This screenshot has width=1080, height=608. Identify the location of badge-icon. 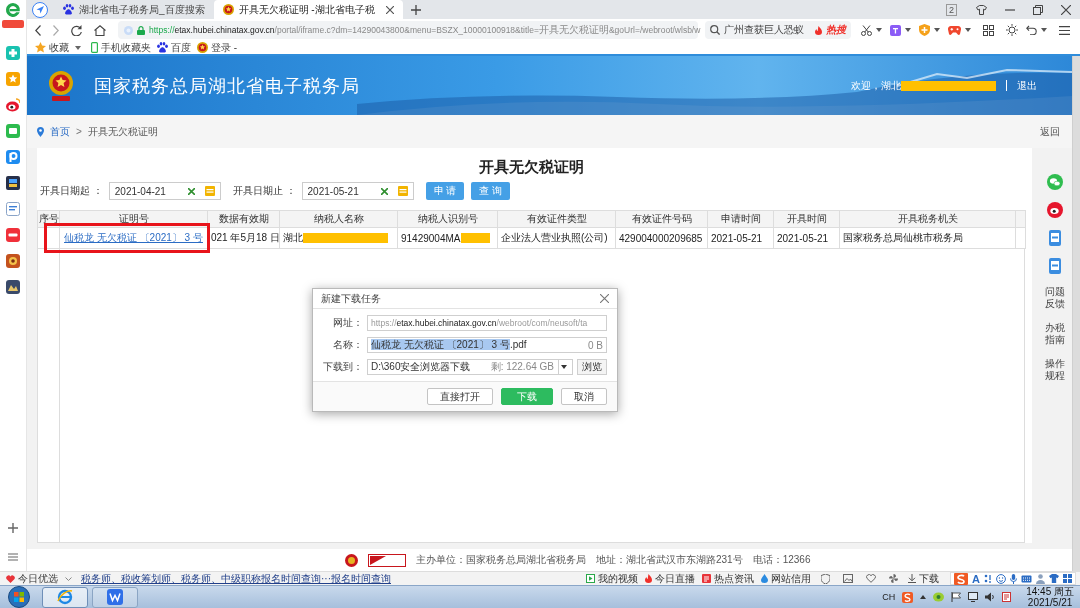
(387, 560).